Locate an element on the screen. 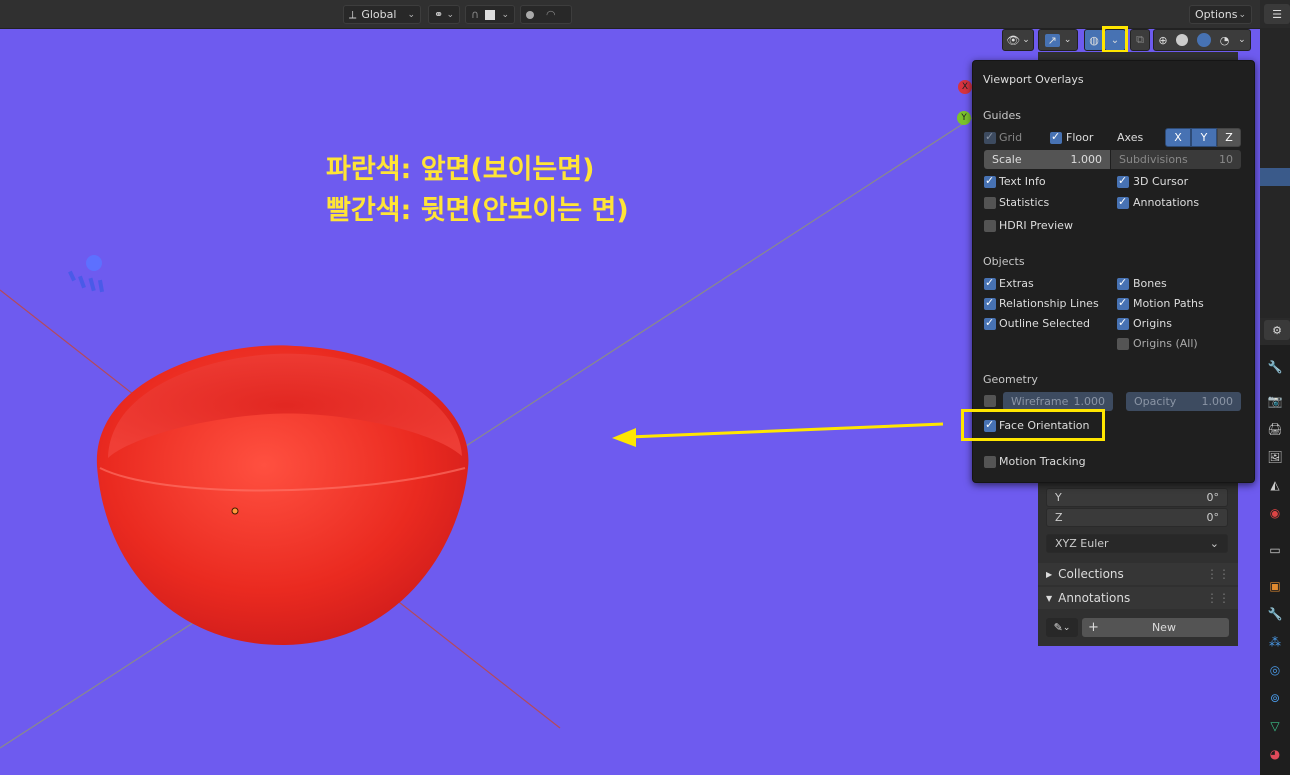 The height and width of the screenshot is (775, 1290). opacity-value: 1.000 is located at coordinates (1217, 401).